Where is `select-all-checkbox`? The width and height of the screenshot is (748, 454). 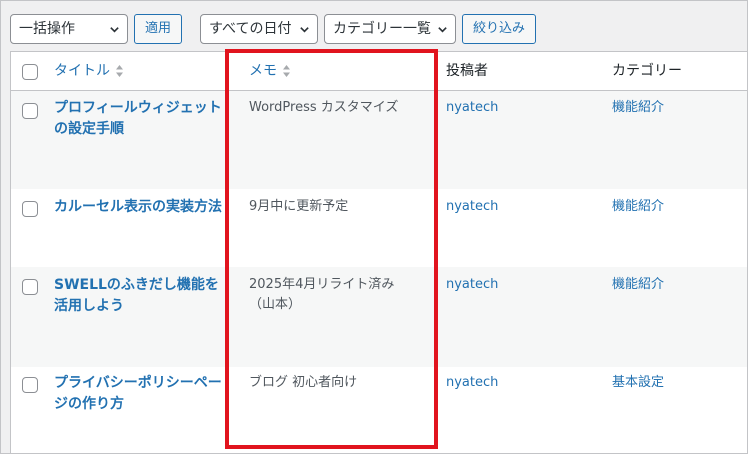 select-all-checkbox is located at coordinates (30, 72).